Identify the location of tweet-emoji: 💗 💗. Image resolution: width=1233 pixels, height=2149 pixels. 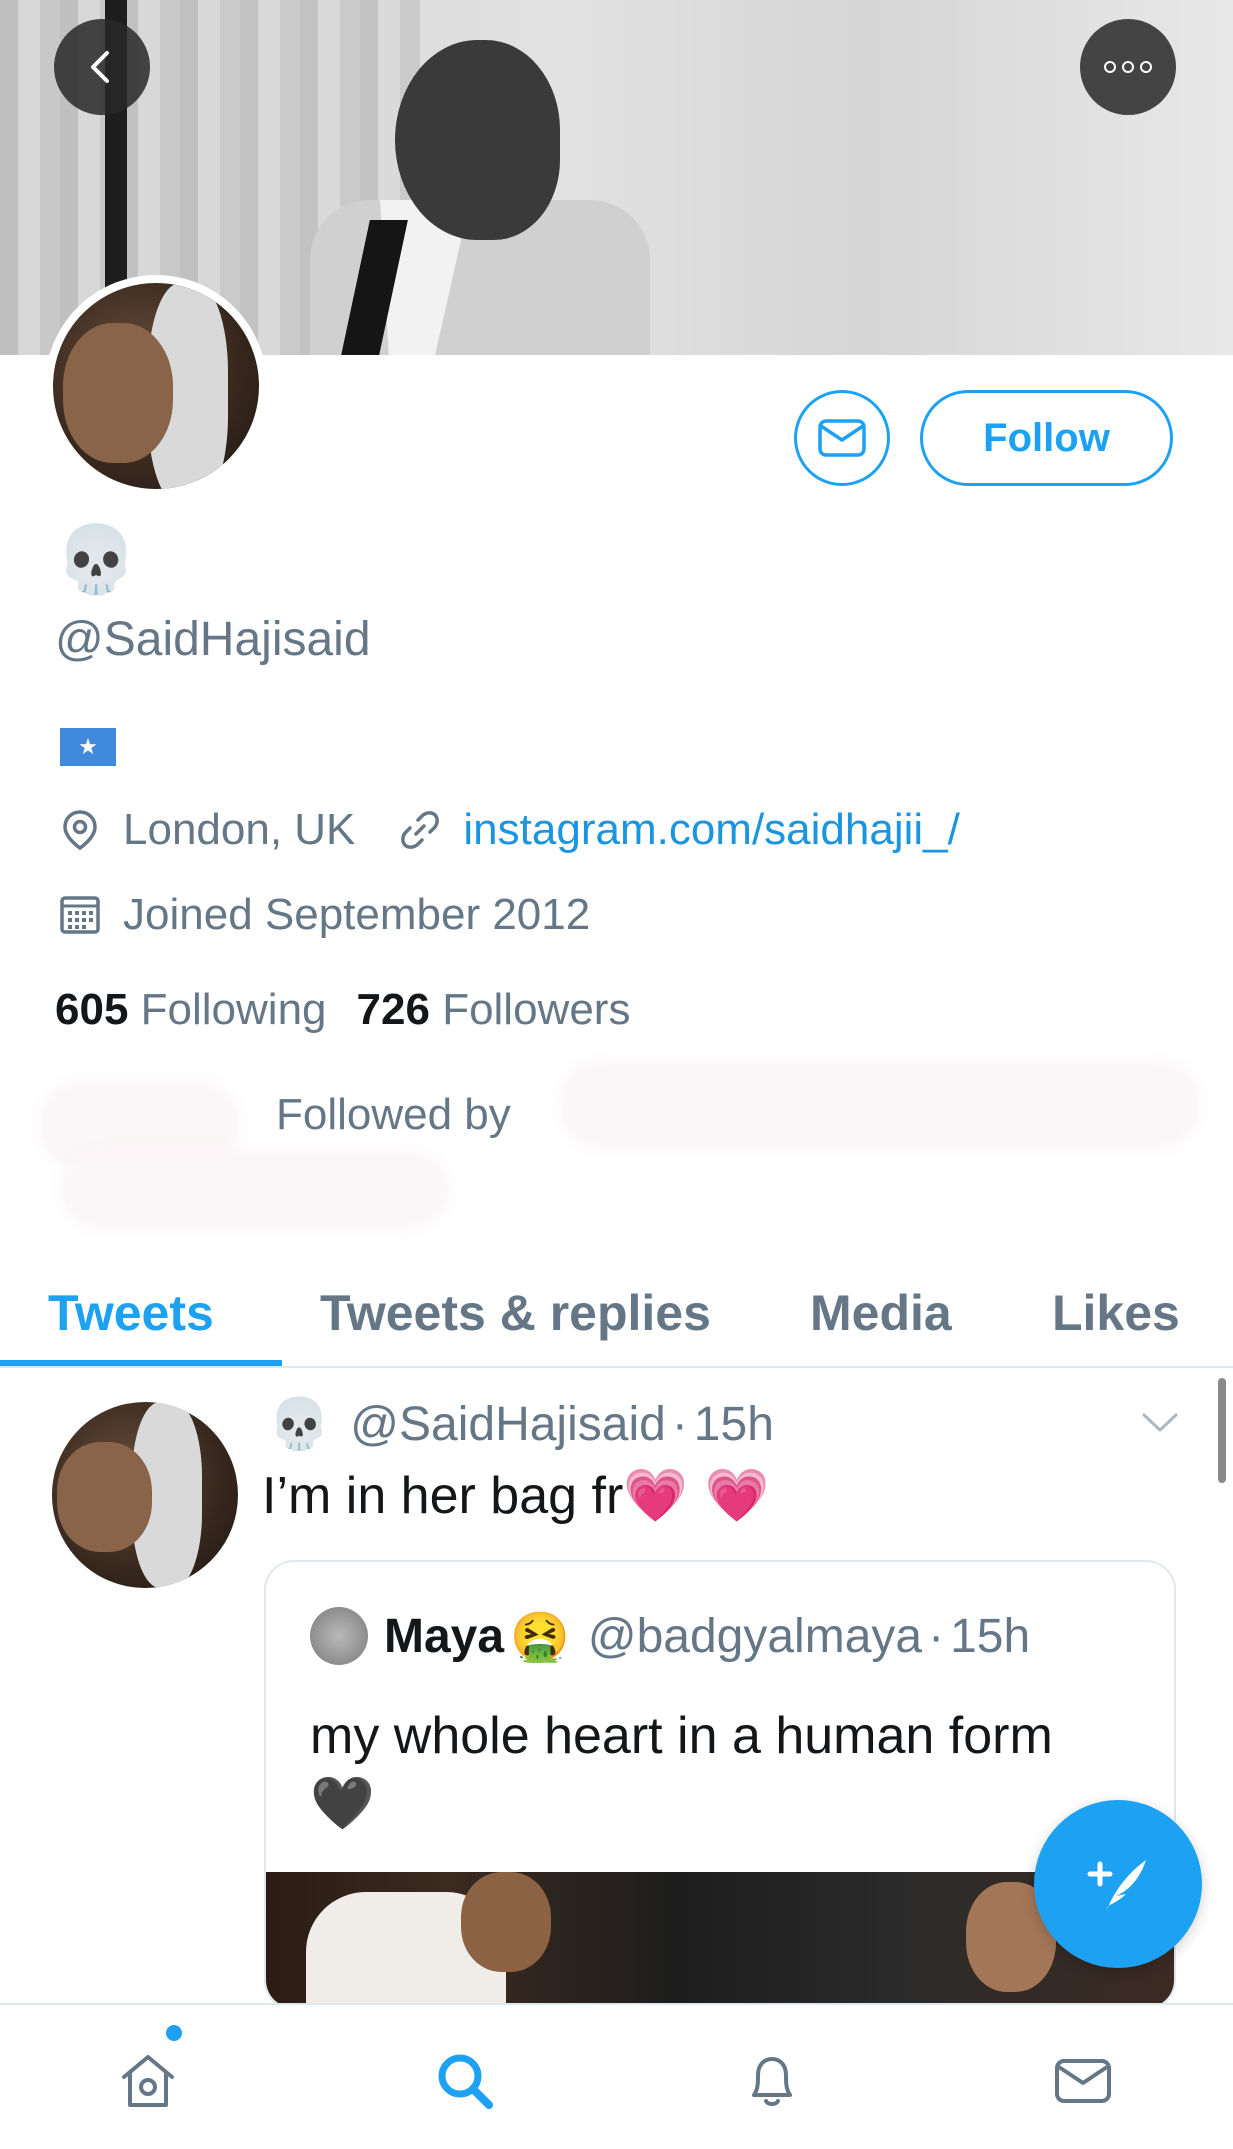
(696, 1496).